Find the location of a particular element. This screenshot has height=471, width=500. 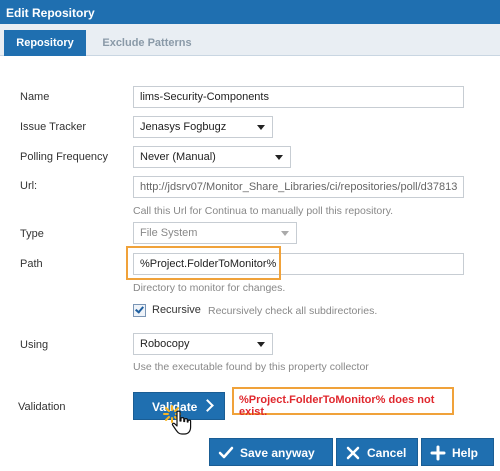

path-highlight is located at coordinates (203, 263).